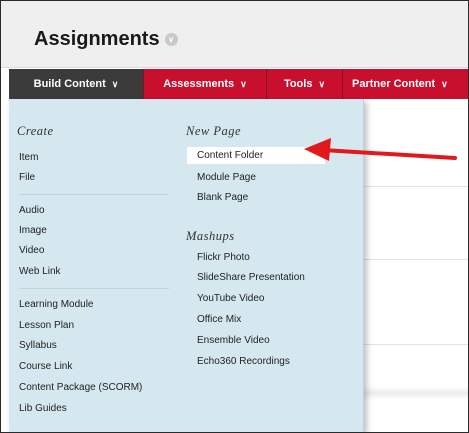 The height and width of the screenshot is (433, 469). I want to click on annotation-arrow-icon, so click(380, 149).